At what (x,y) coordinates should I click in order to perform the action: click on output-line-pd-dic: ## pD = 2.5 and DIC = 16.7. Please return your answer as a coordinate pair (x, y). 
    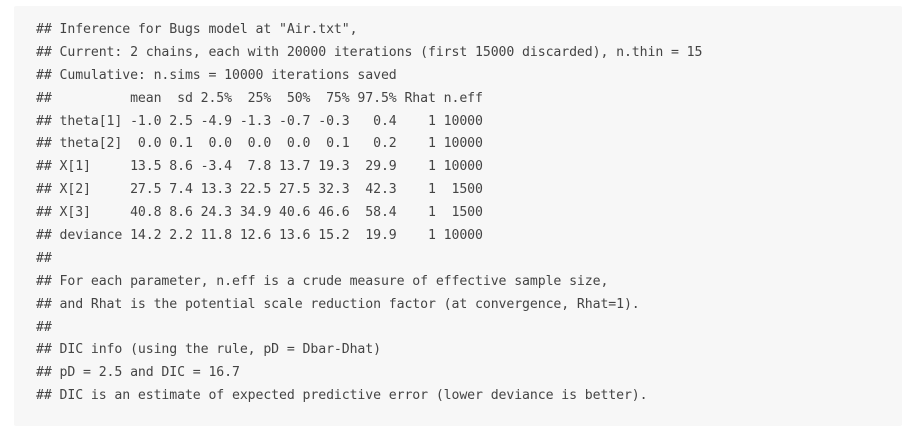
    Looking at the image, I should click on (138, 373).